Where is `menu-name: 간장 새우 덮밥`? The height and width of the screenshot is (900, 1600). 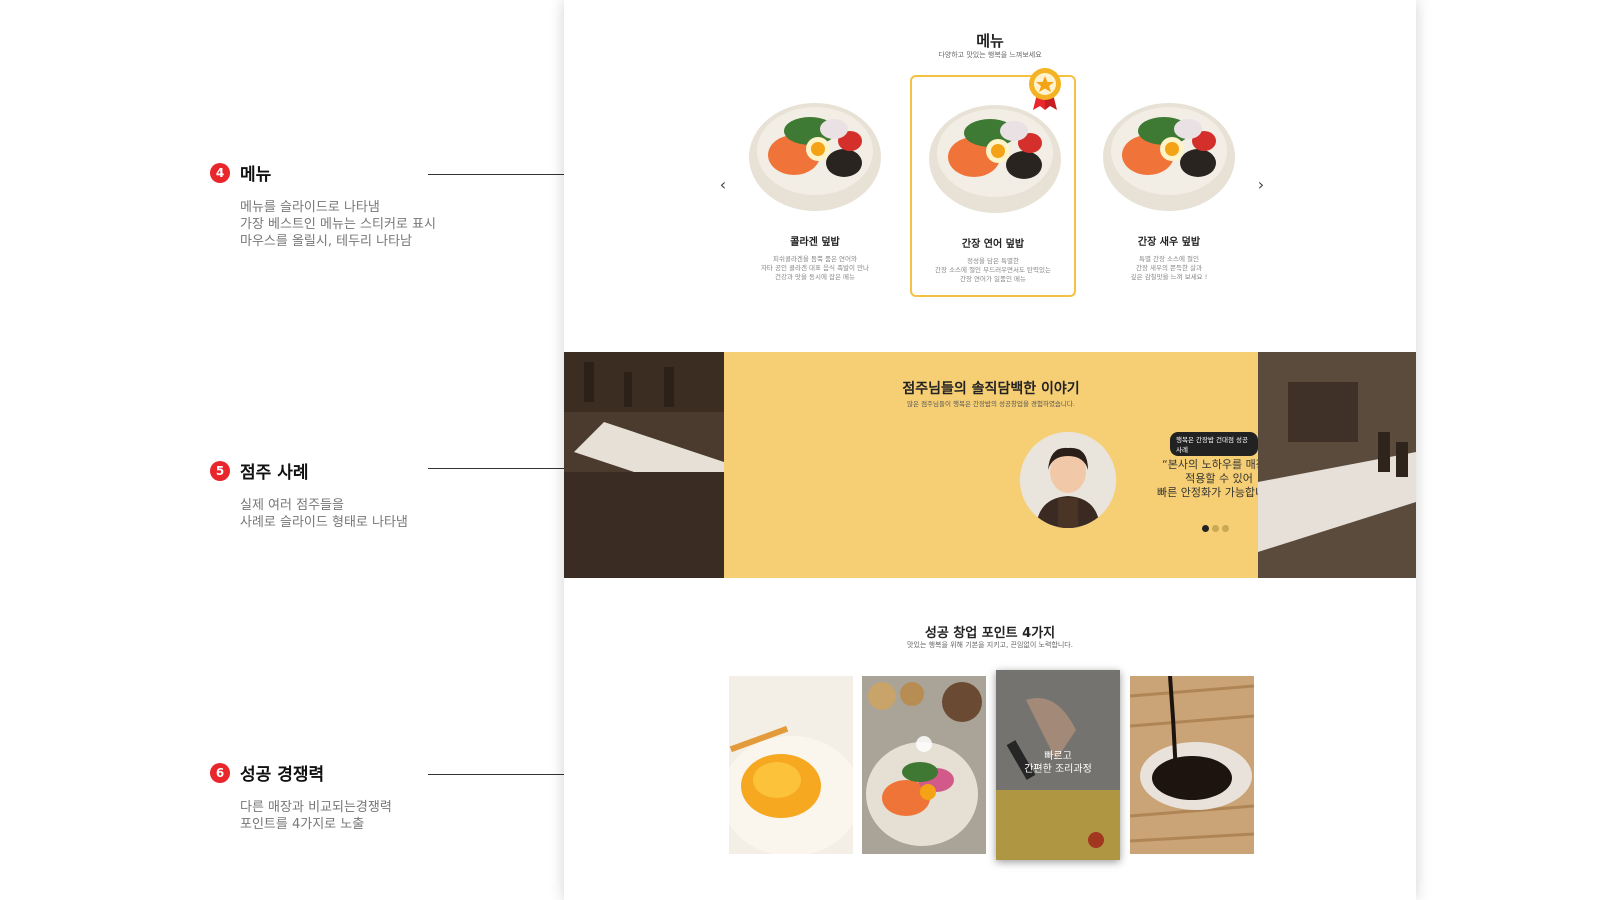
menu-name: 간장 새우 덮밥 is located at coordinates (1169, 242).